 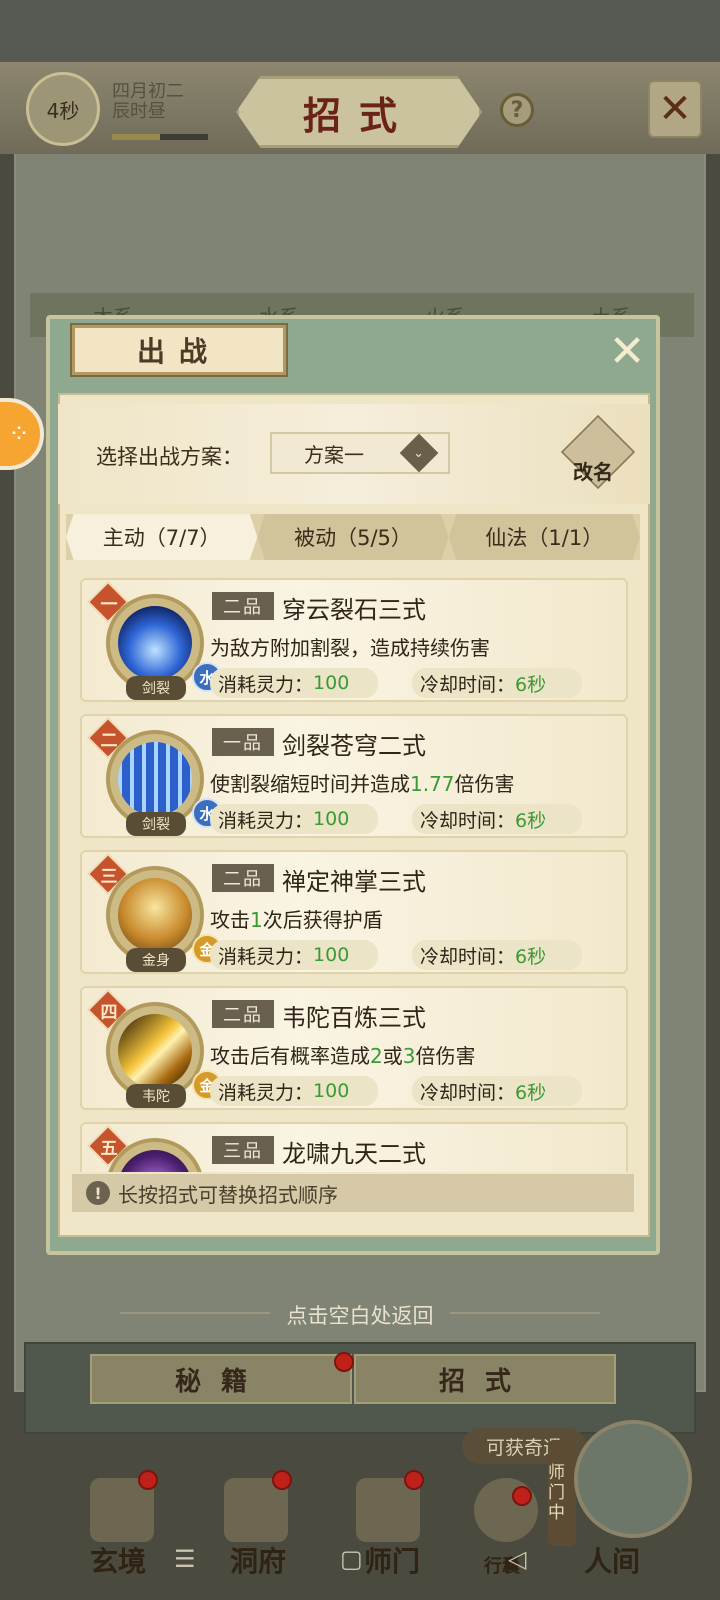 I want to click on skill-card: 五 三品 龙啸九天二式, so click(x=354, y=1147).